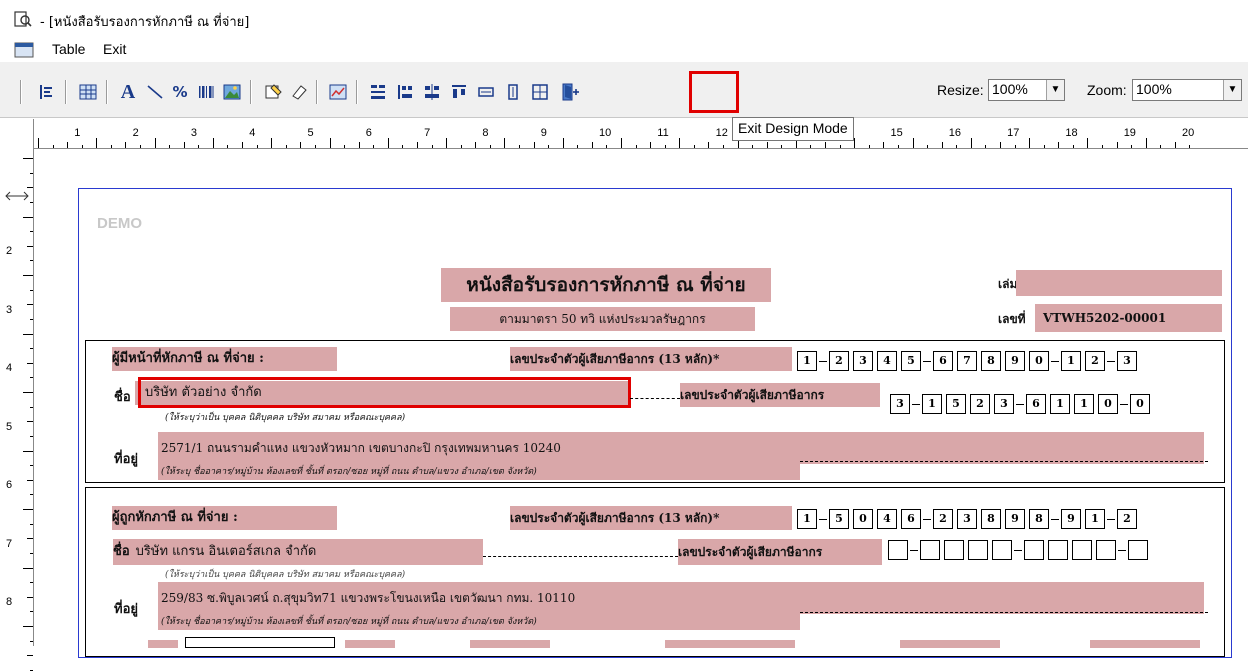 This screenshot has height=671, width=1248. I want to click on payee-tax-id2-label: เลขประจำตัวผู้เสียภาษีอากร, so click(780, 552).